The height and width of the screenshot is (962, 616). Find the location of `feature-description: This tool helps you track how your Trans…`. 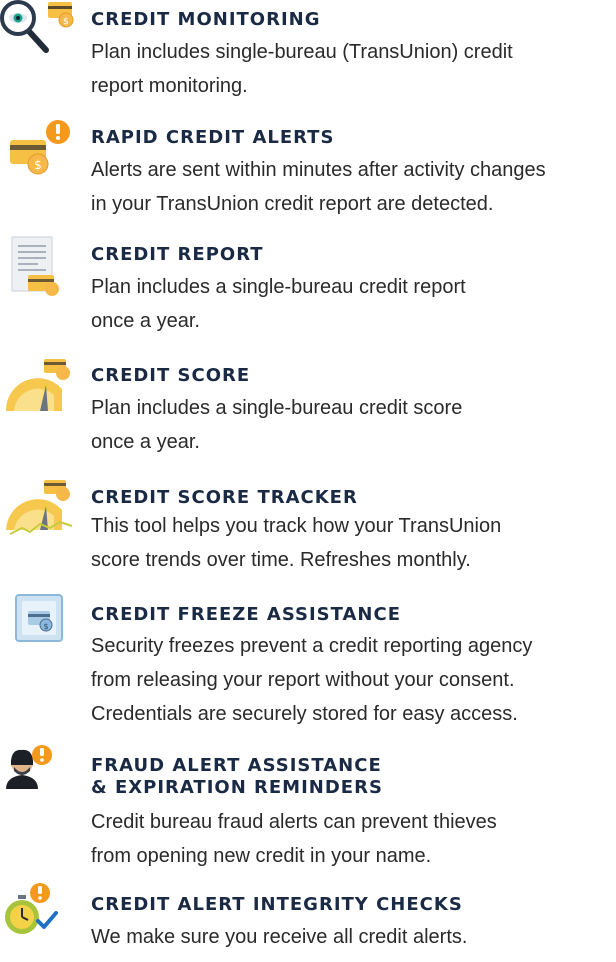

feature-description: This tool helps you track how your Trans… is located at coordinates (296, 543).